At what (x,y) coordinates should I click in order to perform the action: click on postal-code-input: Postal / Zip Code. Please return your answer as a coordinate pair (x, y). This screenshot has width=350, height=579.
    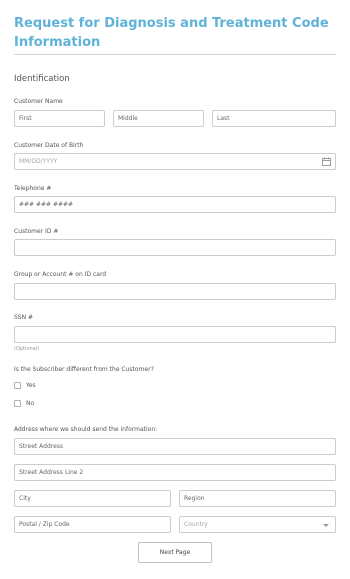
    Looking at the image, I should click on (92, 524).